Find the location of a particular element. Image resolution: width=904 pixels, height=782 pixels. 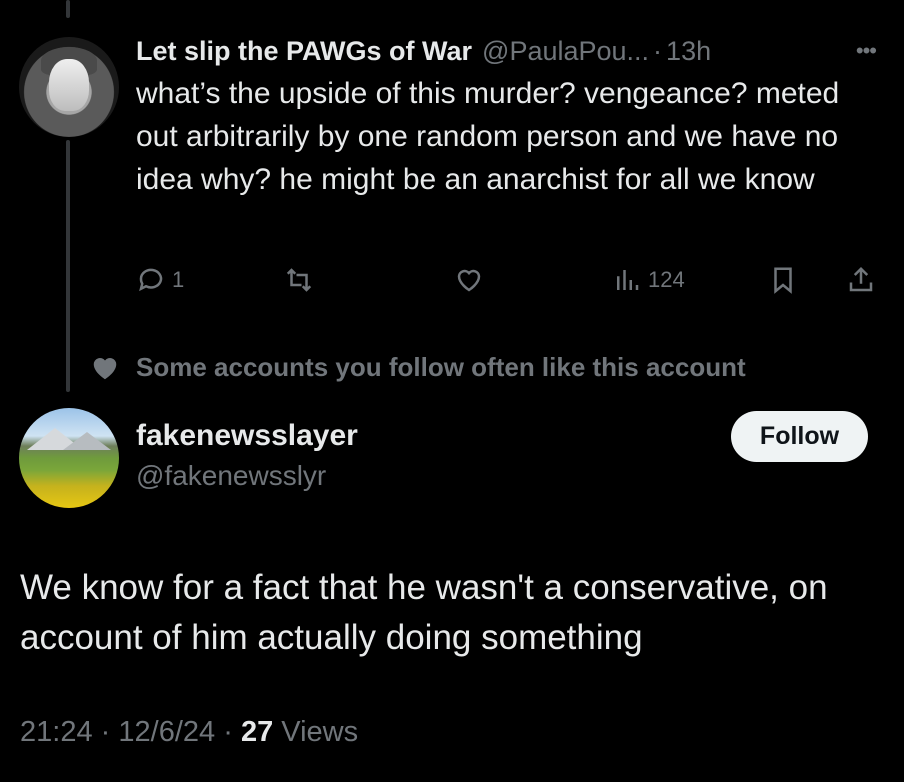

heart-icon is located at coordinates (105, 368).